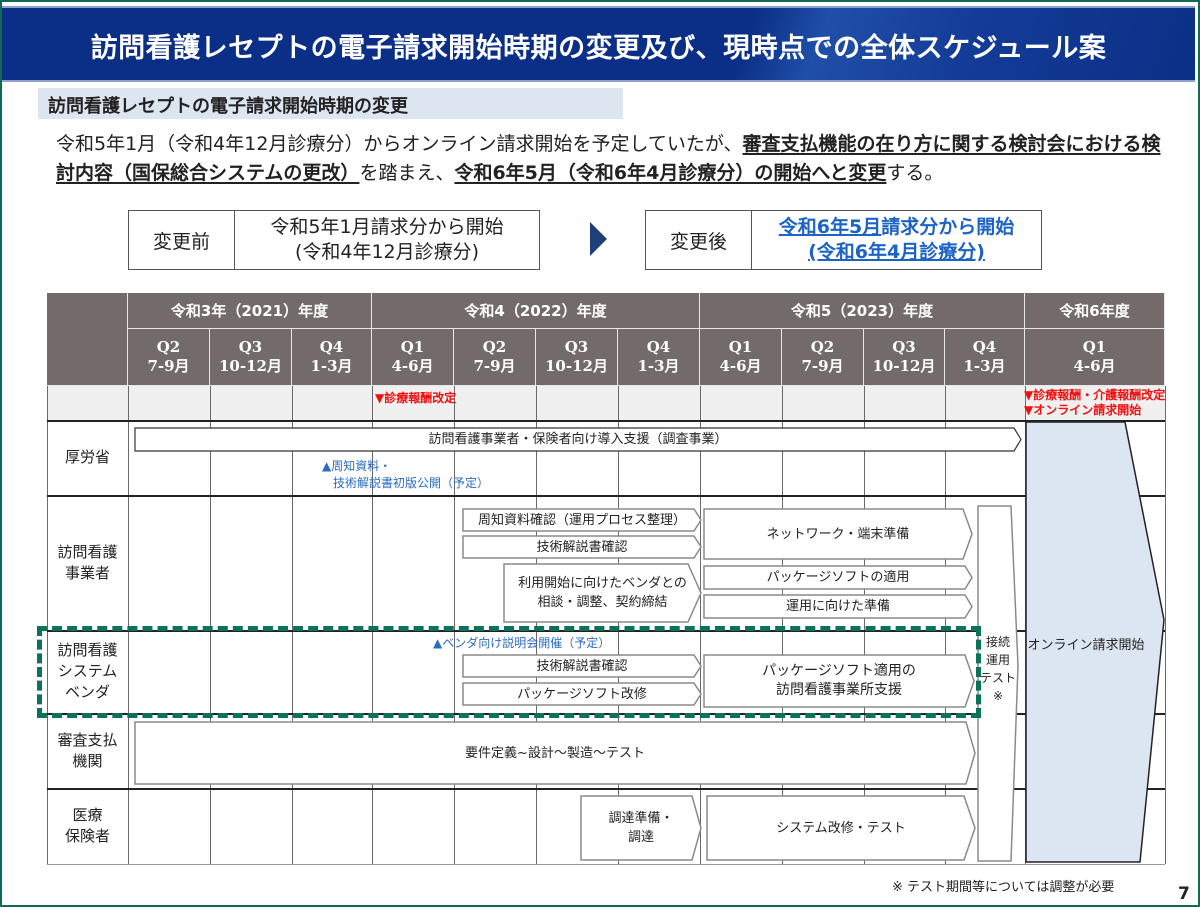 This screenshot has width=1200, height=907. I want to click on insurer-bar-procurement-label: 調達準備・ 調達, so click(641, 828).